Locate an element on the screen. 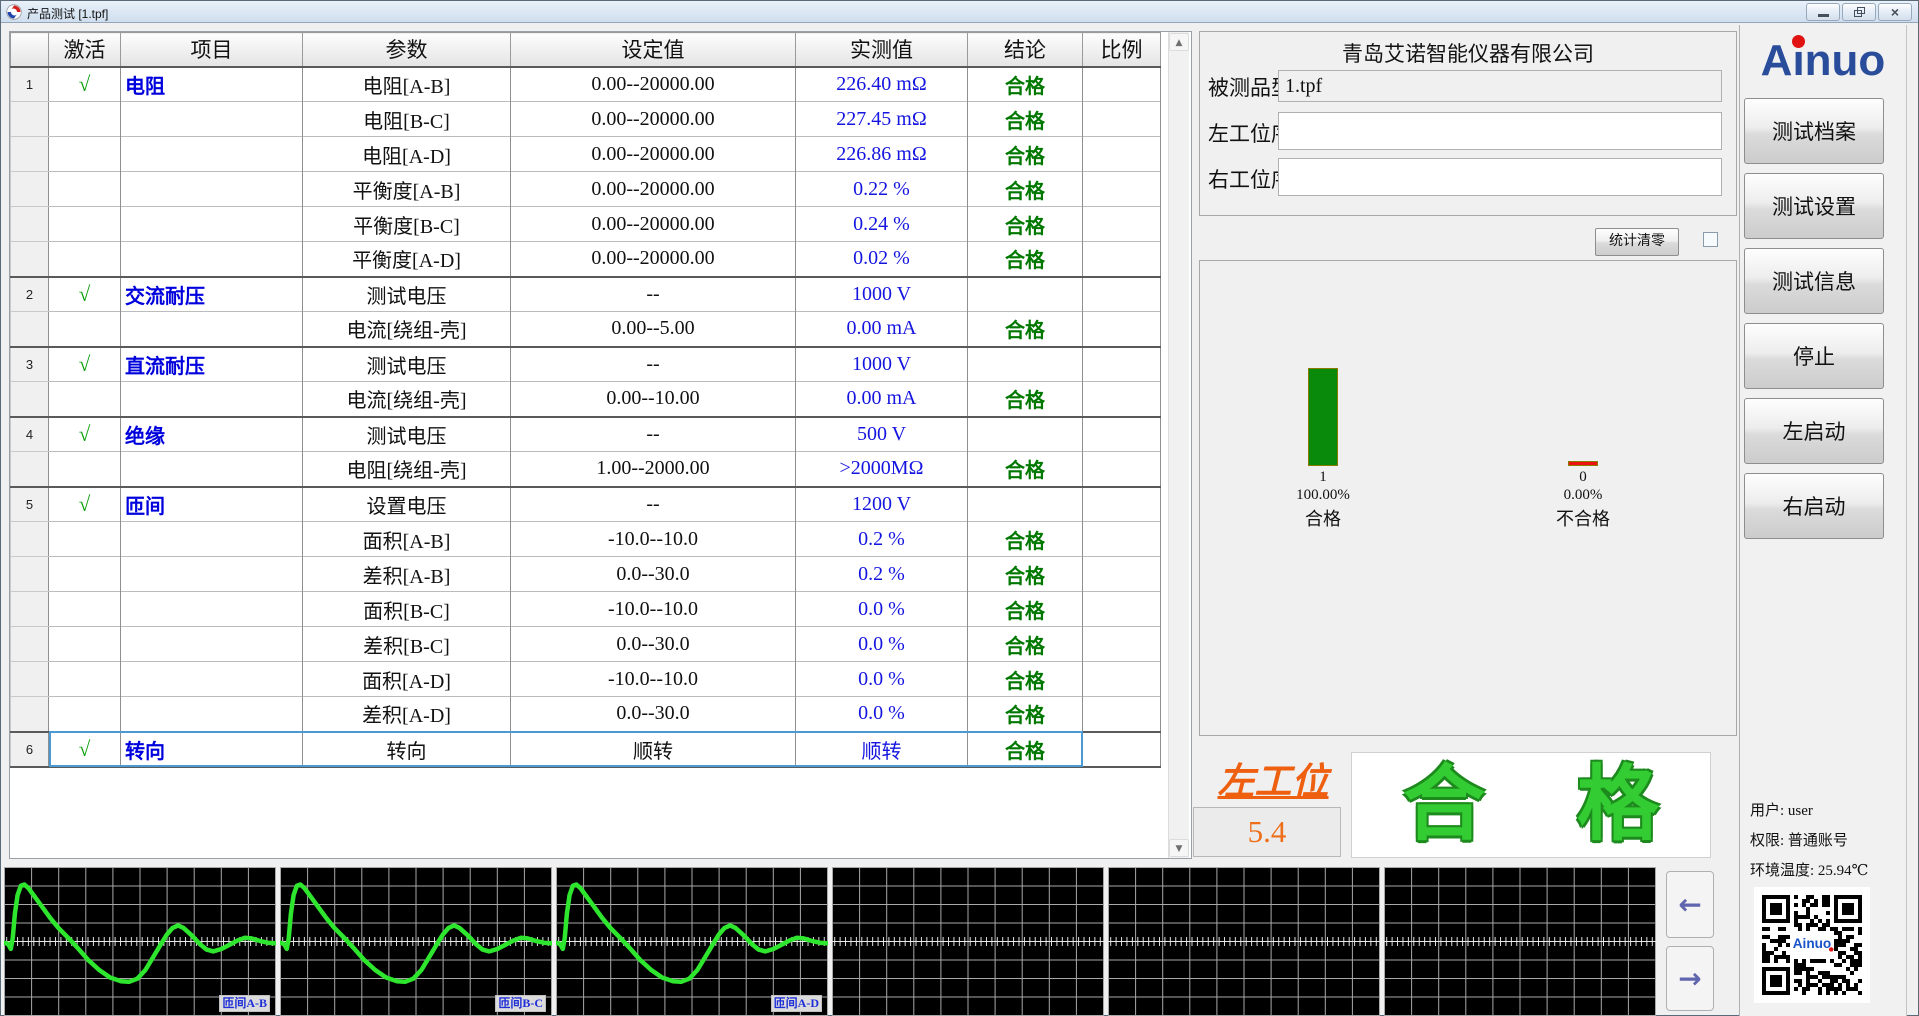 The height and width of the screenshot is (1016, 1919). item-cell: 直流耐压 is located at coordinates (211, 363).